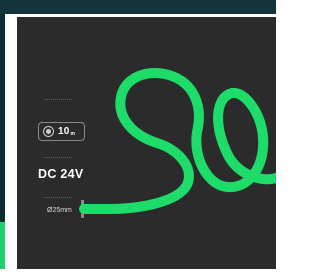 The width and height of the screenshot is (320, 280). I want to click on top-banner-strip, so click(138, 7).